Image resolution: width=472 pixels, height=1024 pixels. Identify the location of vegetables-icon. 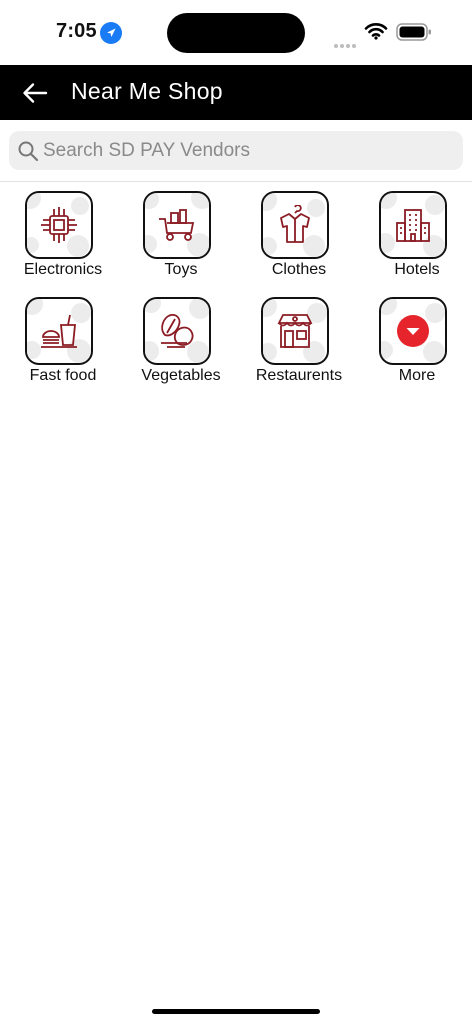
(177, 330).